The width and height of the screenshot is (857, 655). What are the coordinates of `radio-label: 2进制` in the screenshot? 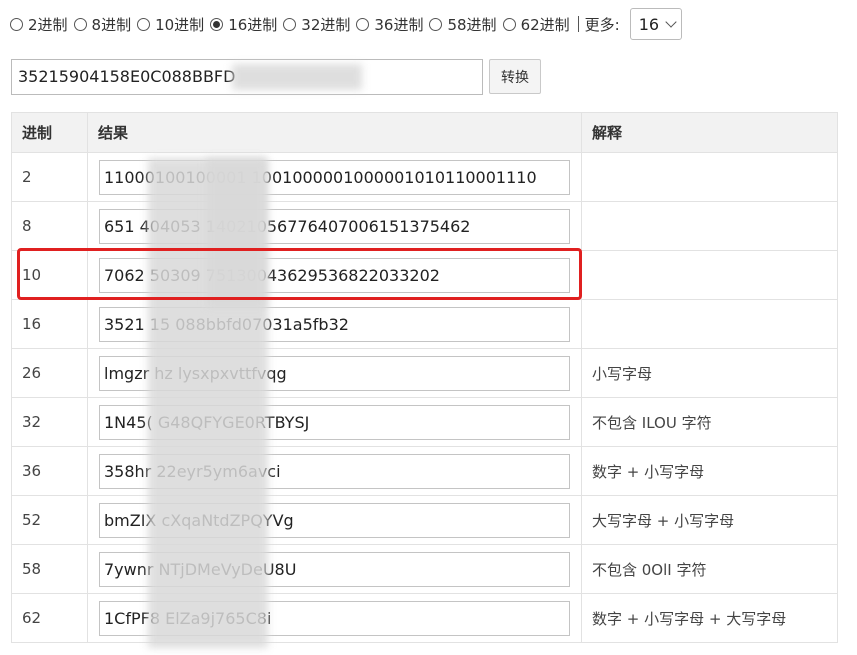 It's located at (48, 24).